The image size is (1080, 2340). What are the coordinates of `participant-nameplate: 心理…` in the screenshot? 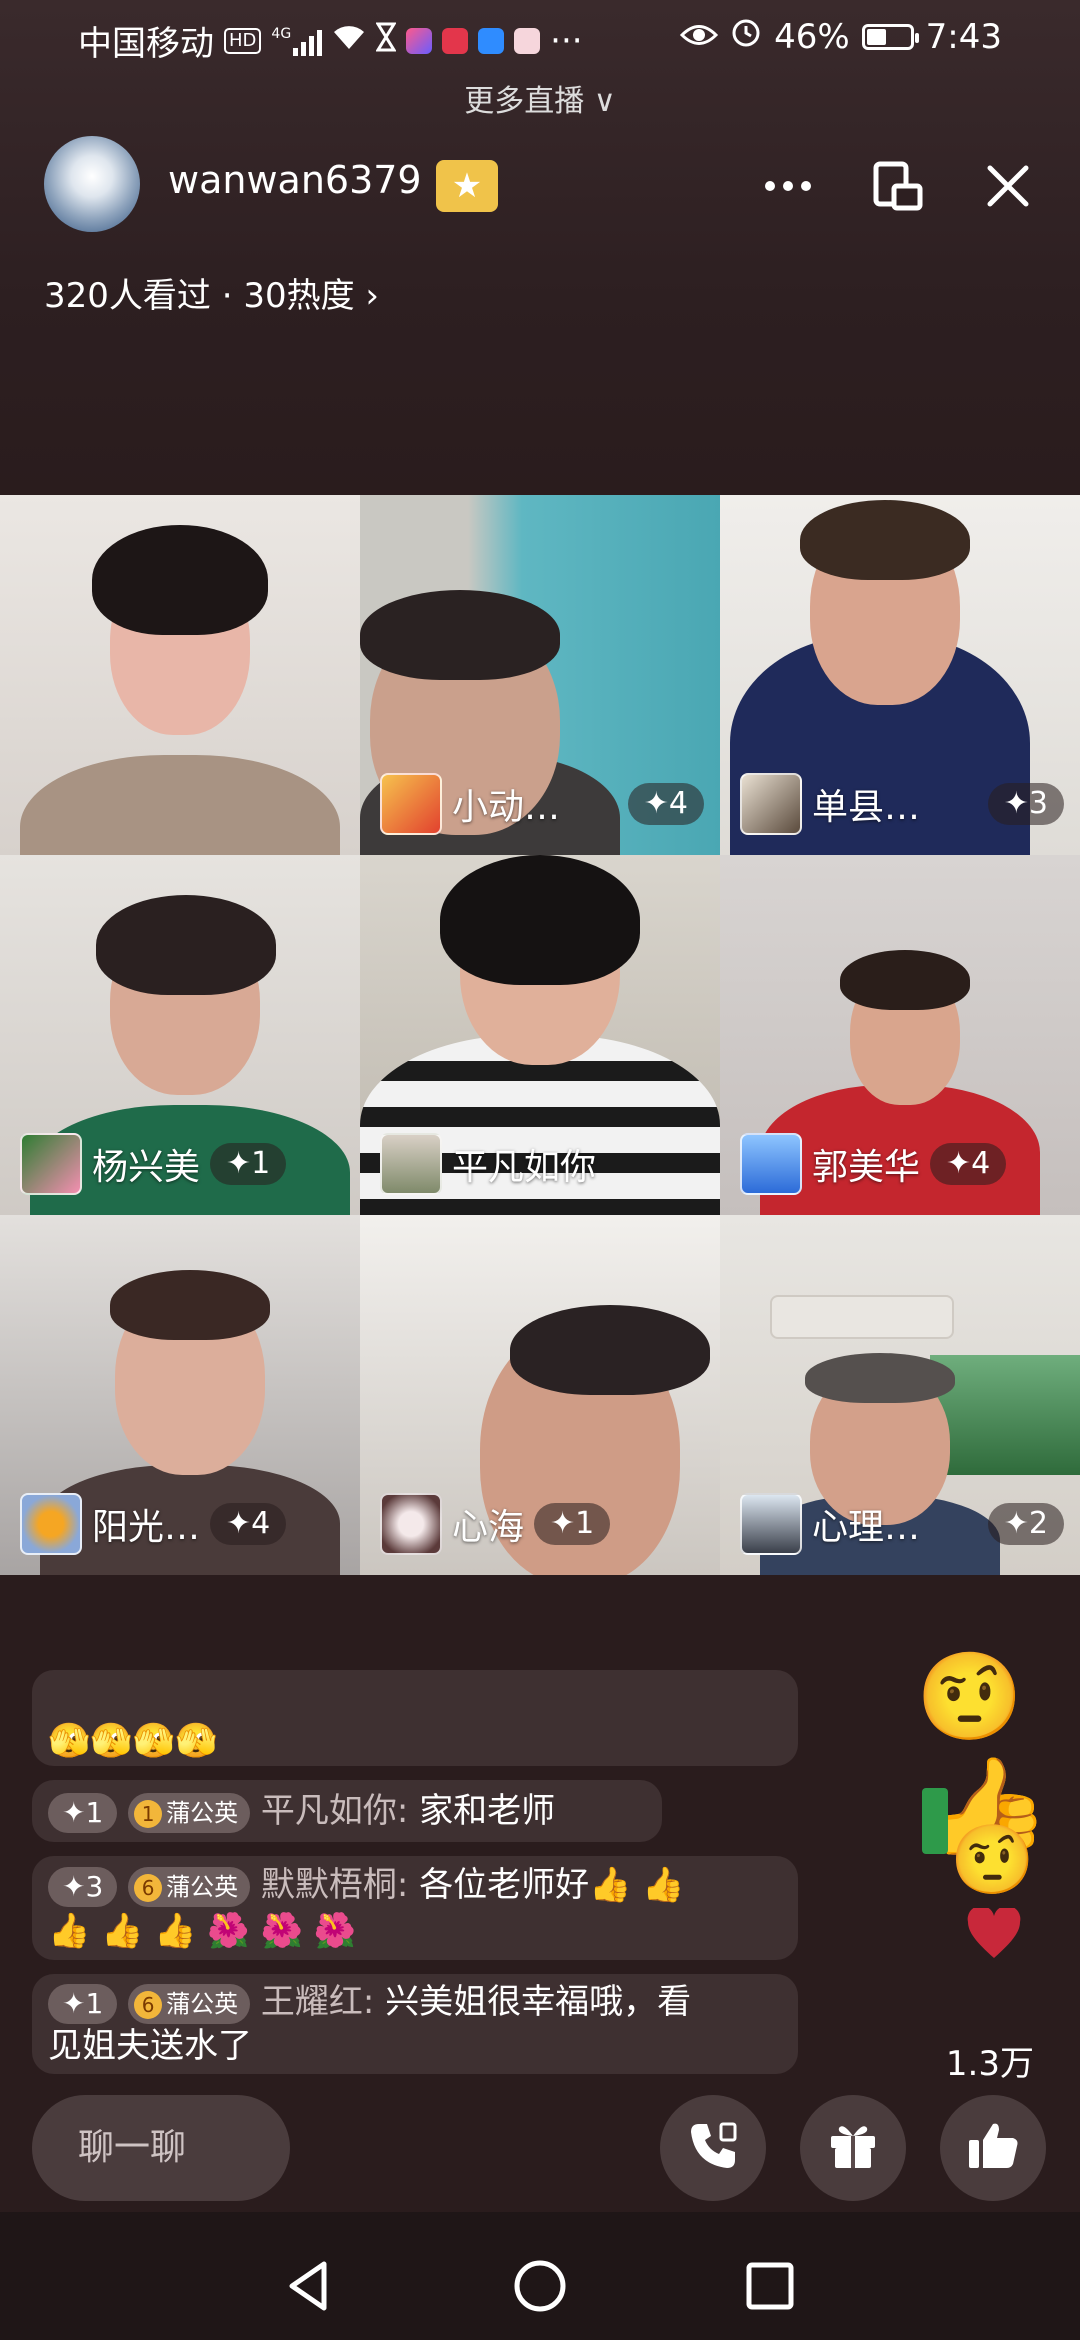 It's located at (830, 1524).